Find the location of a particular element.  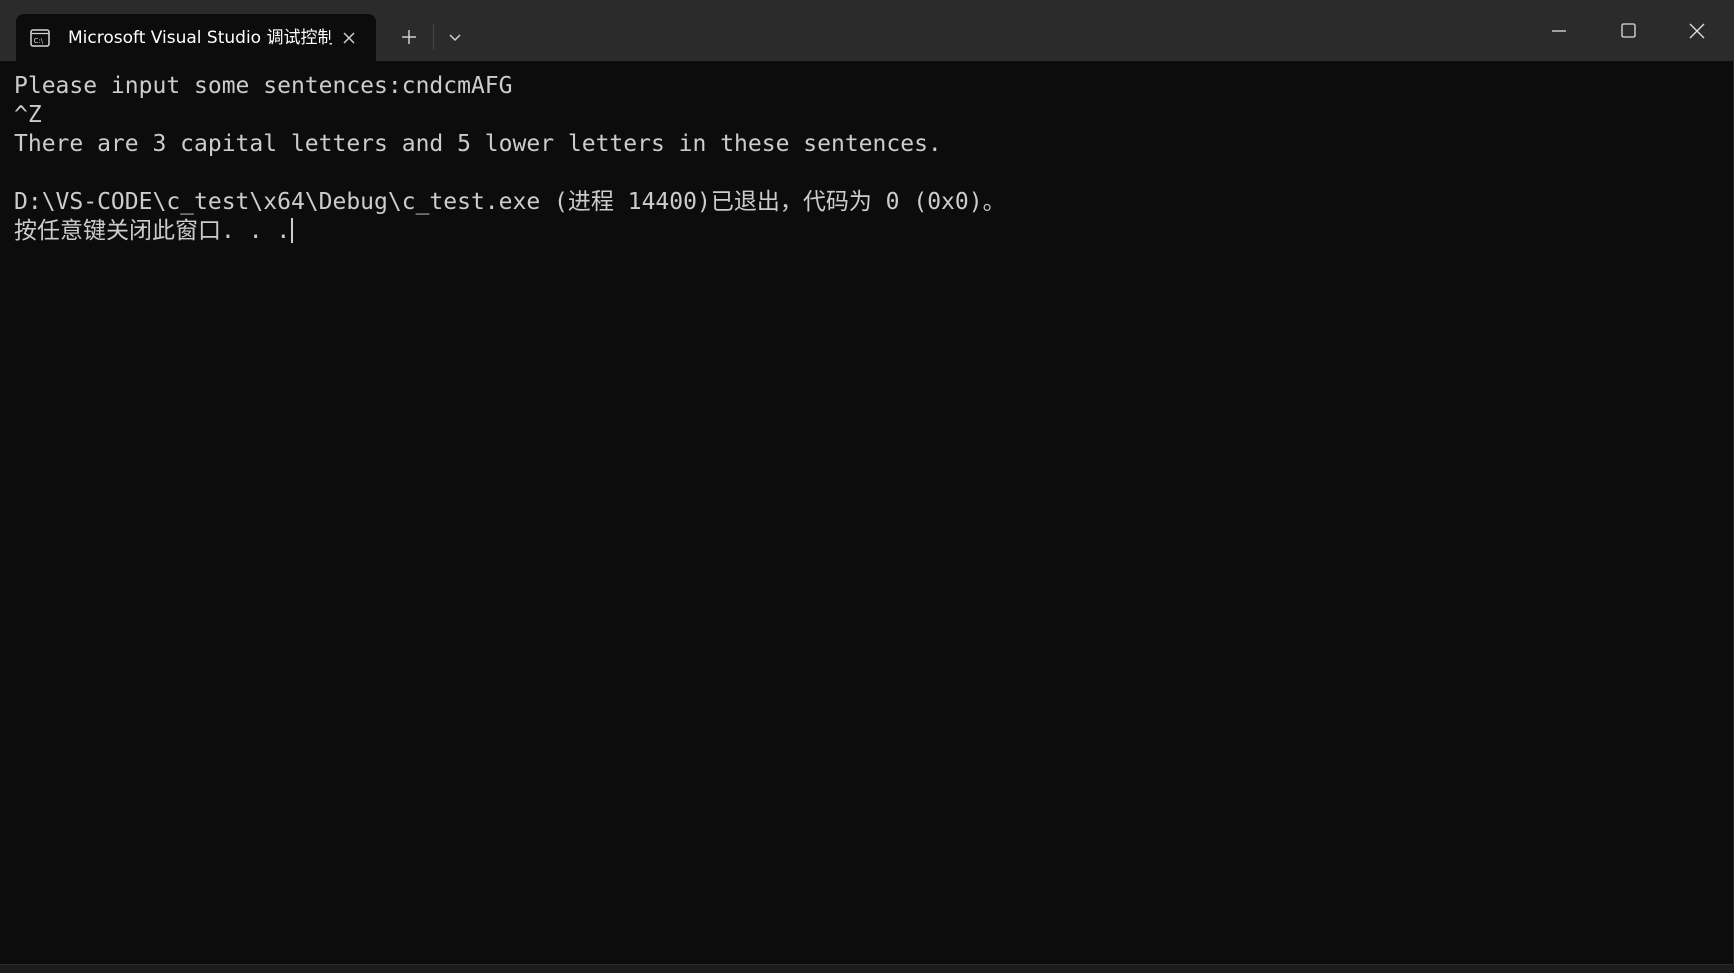

minimize-icon is located at coordinates (1559, 32).